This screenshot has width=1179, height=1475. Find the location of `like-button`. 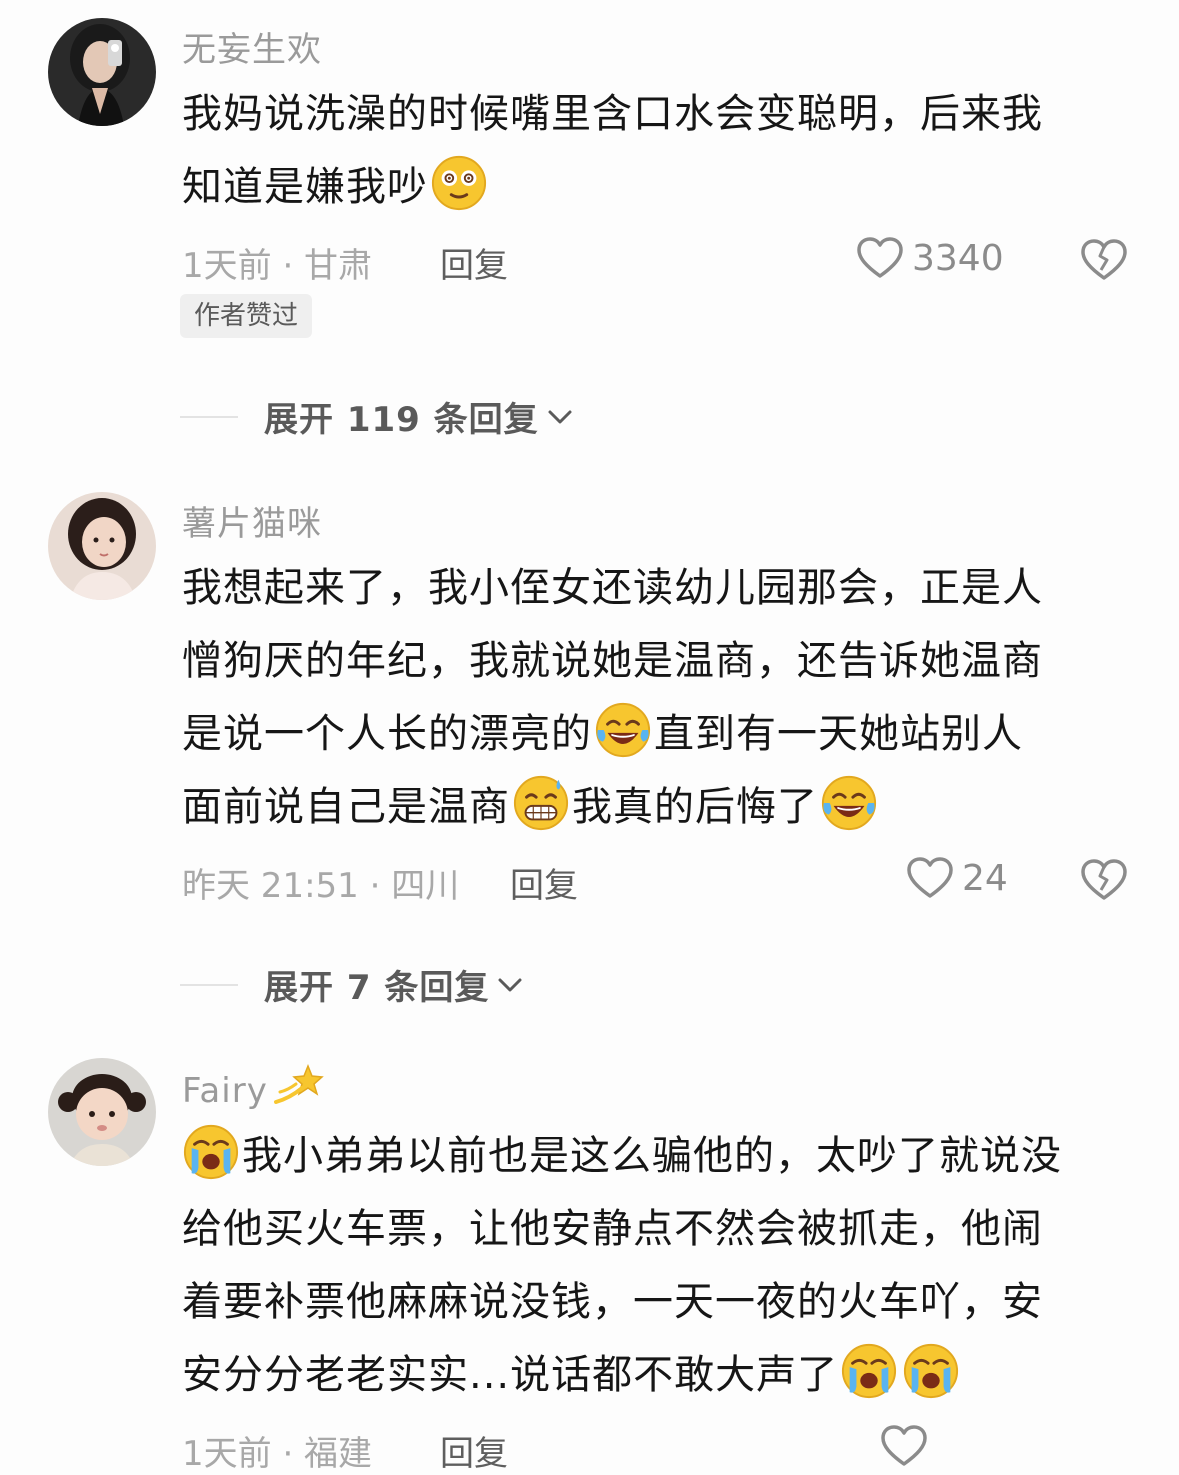

like-button is located at coordinates (908, 1446).